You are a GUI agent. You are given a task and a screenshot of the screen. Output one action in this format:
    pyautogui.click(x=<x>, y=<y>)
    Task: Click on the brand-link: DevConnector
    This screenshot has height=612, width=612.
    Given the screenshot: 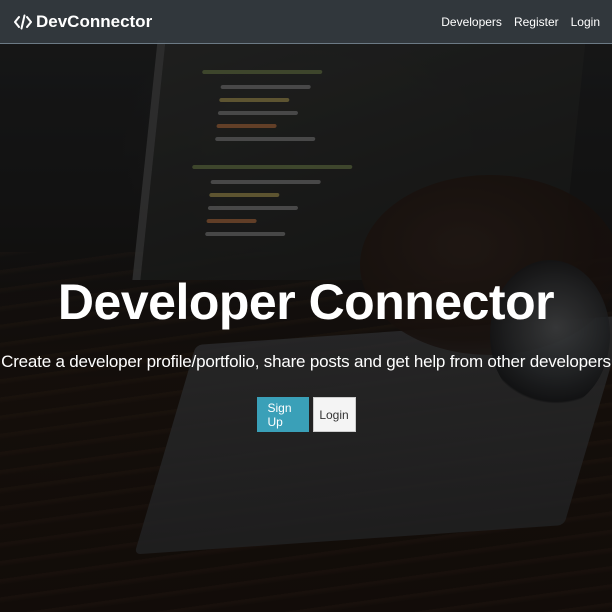 What is the action you would take?
    pyautogui.click(x=83, y=22)
    